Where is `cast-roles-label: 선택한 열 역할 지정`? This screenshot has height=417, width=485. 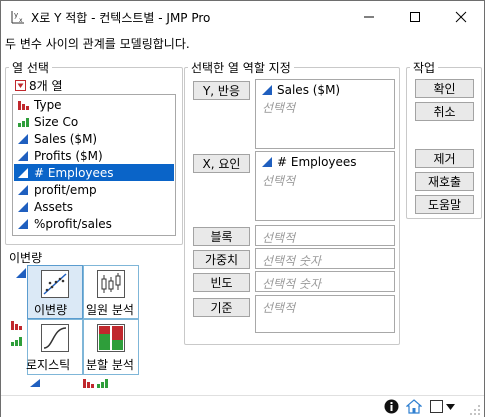
cast-roles-label: 선택한 열 역할 지정 is located at coordinates (241, 67).